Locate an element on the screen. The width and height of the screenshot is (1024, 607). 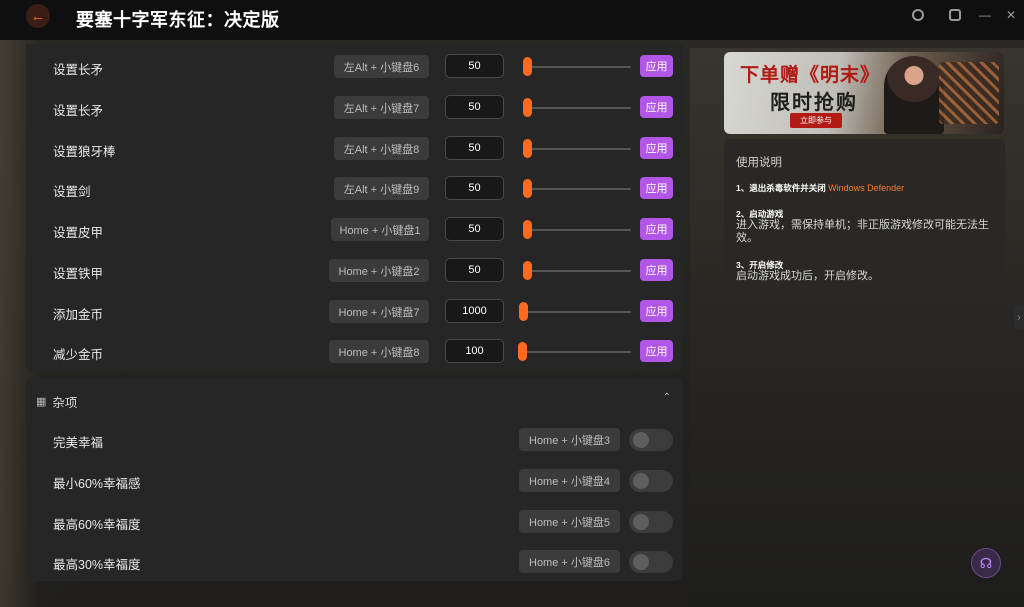
step1-highlight: Windows Defender is located at coordinates (866, 188).